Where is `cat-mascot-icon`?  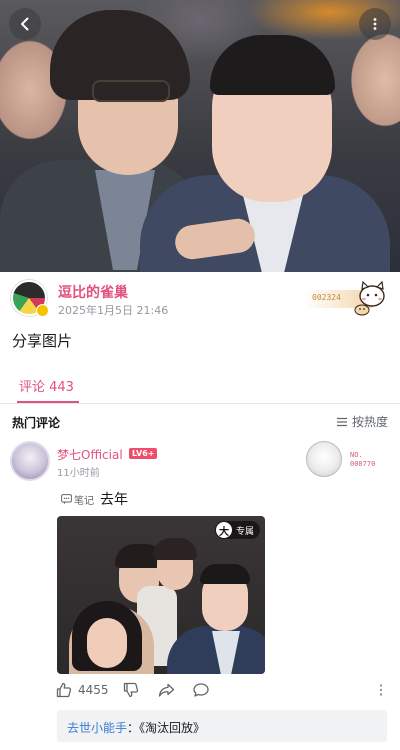
cat-mascot-icon is located at coordinates (369, 298).